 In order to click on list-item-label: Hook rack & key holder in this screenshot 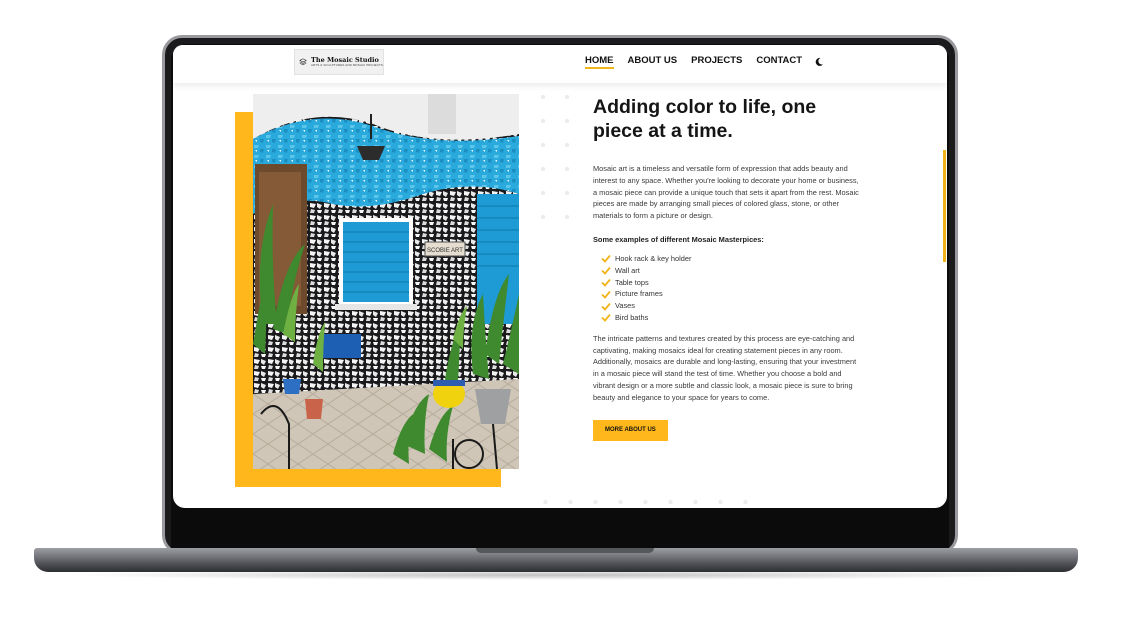, I will do `click(653, 258)`.